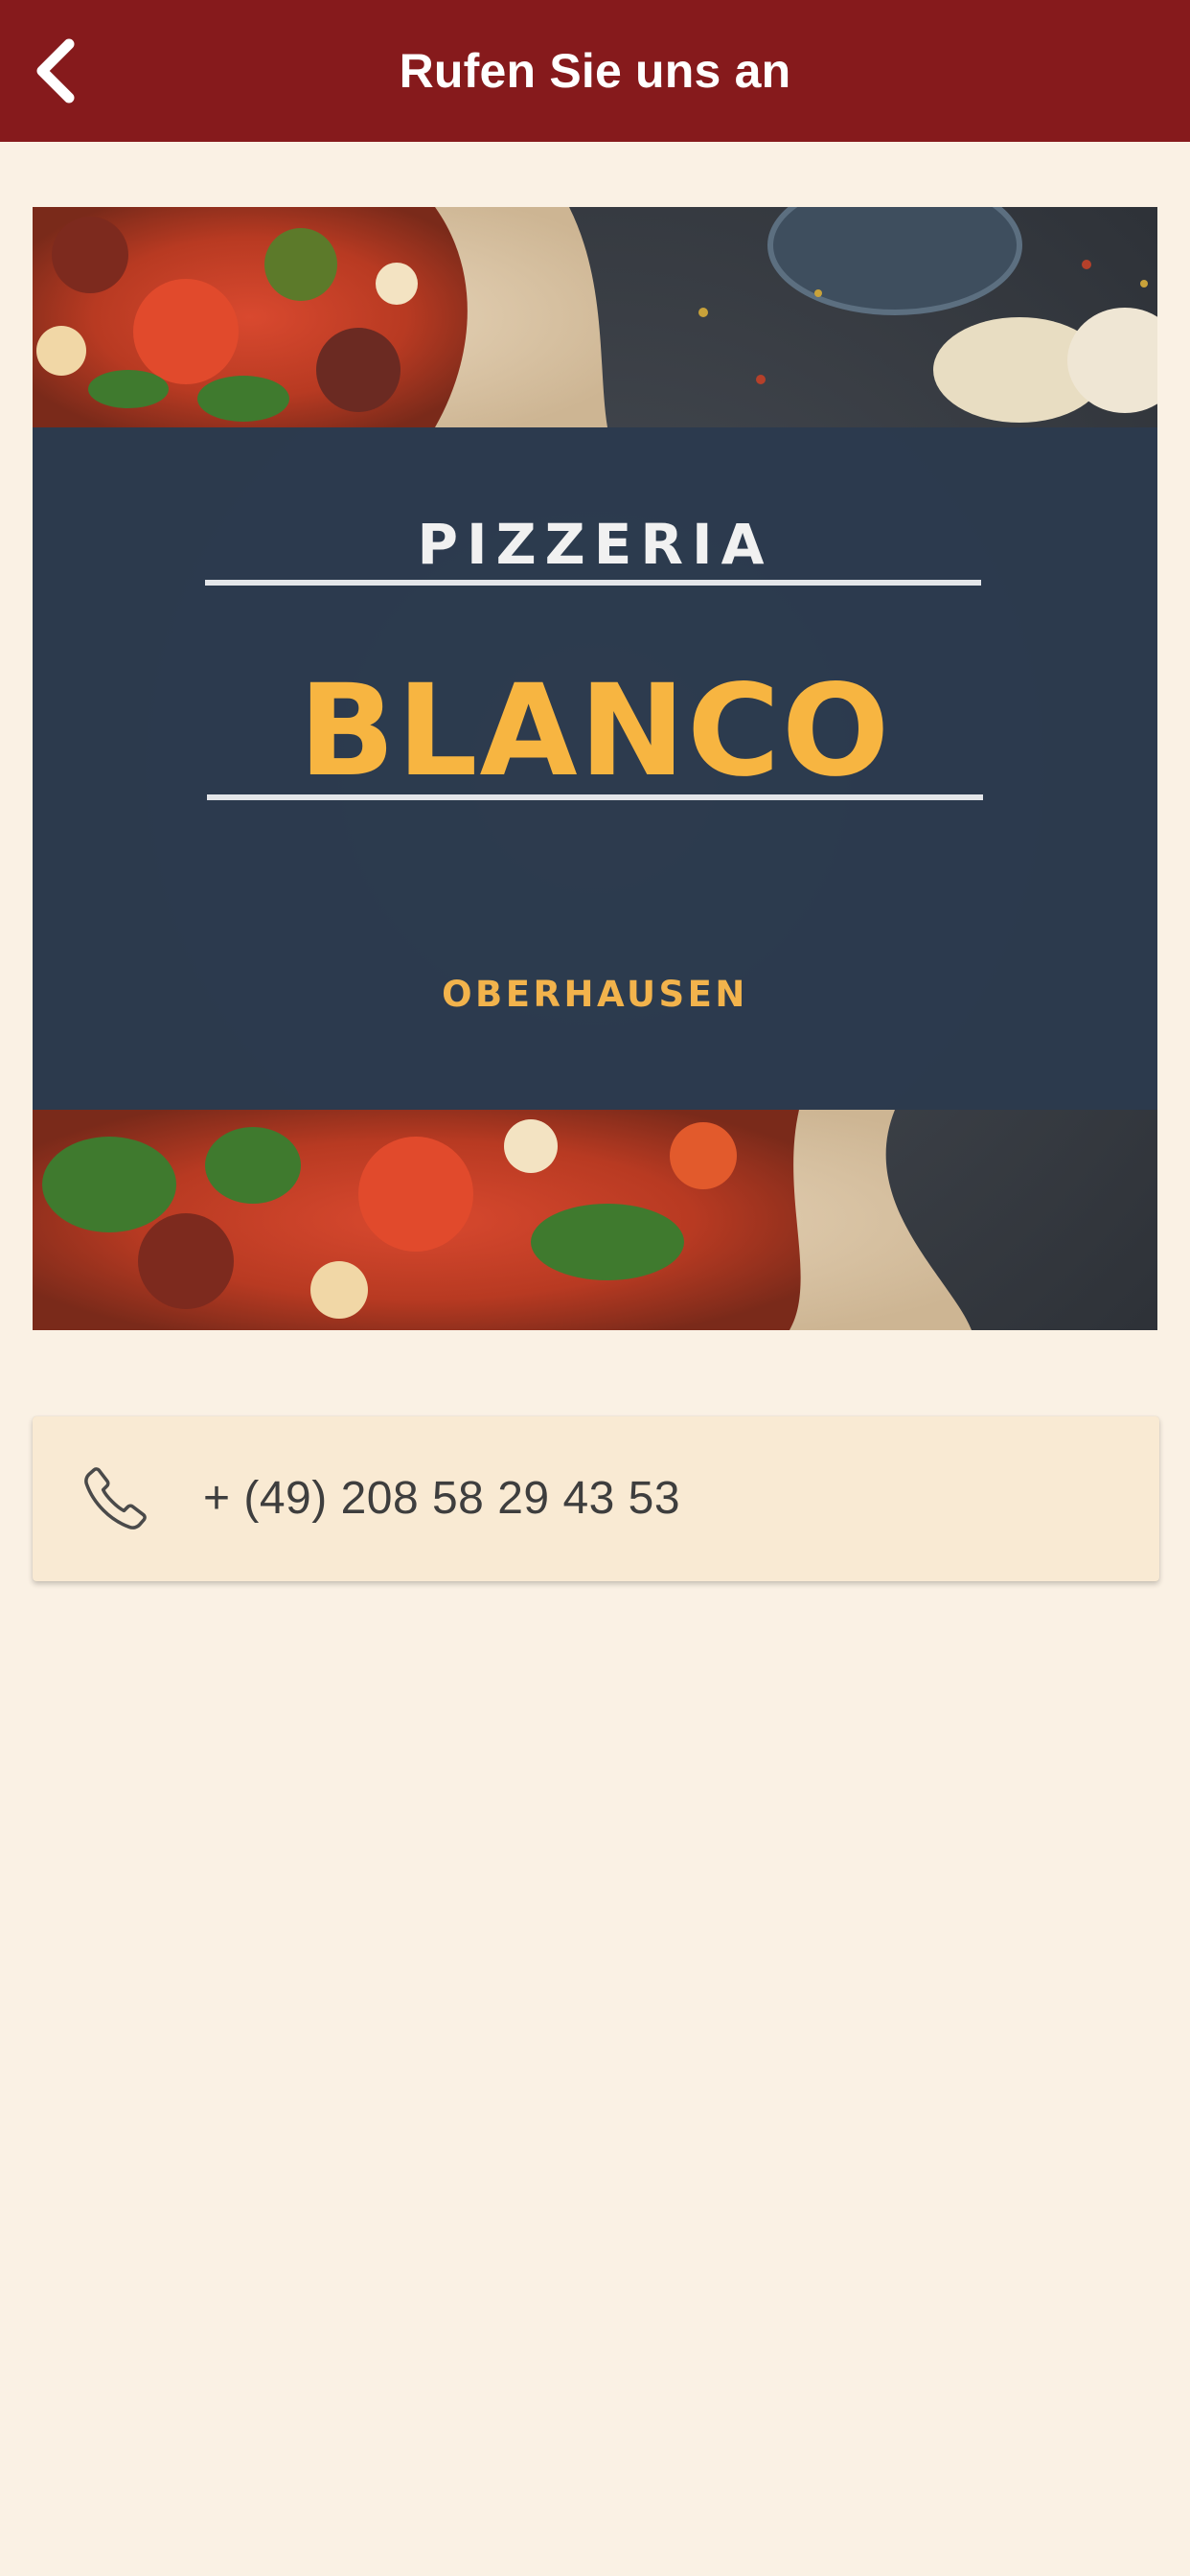 Image resolution: width=1190 pixels, height=2576 pixels. What do you see at coordinates (595, 994) in the screenshot?
I see `banner-line-city: OBERHAUSEN` at bounding box center [595, 994].